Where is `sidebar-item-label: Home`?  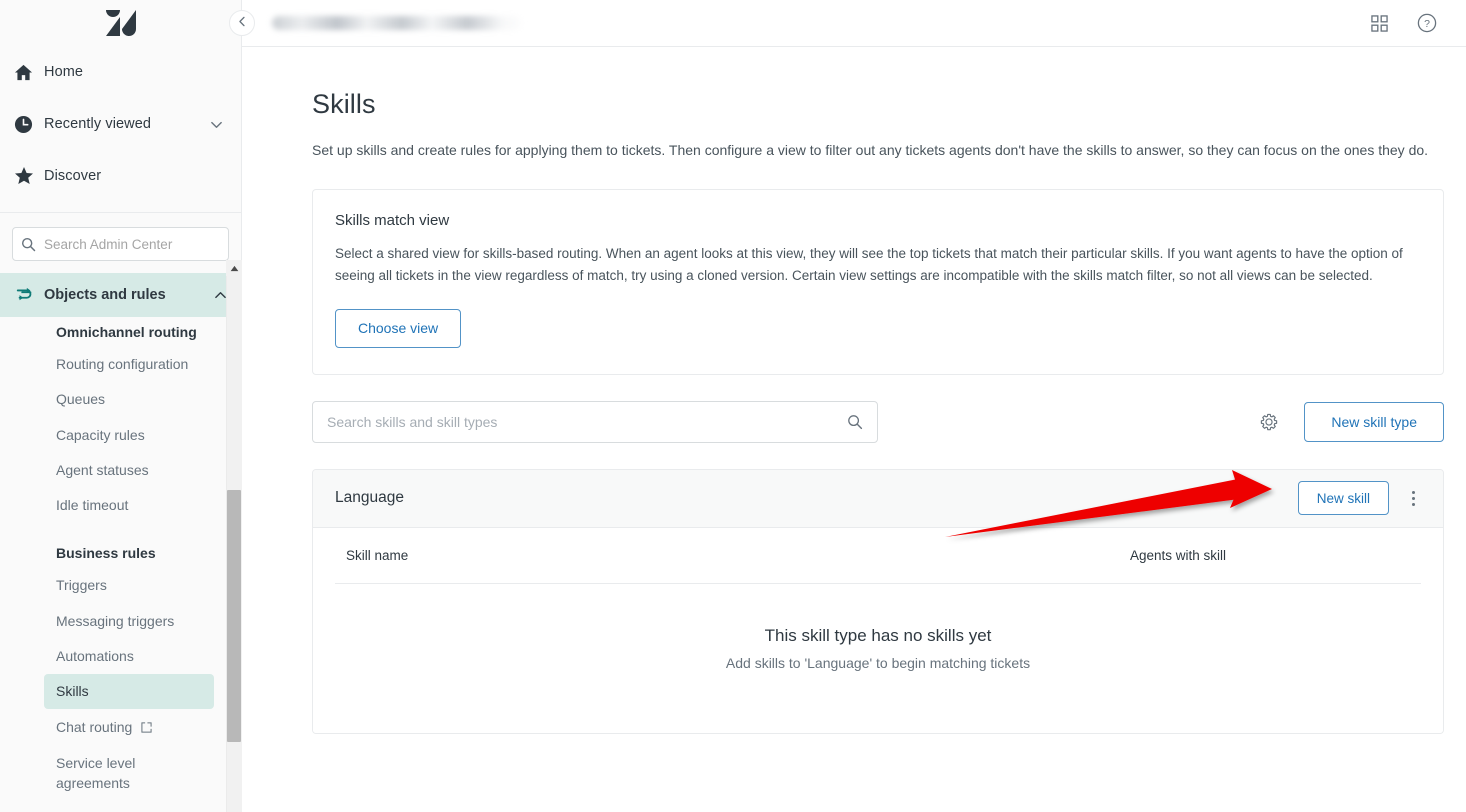 sidebar-item-label: Home is located at coordinates (64, 72).